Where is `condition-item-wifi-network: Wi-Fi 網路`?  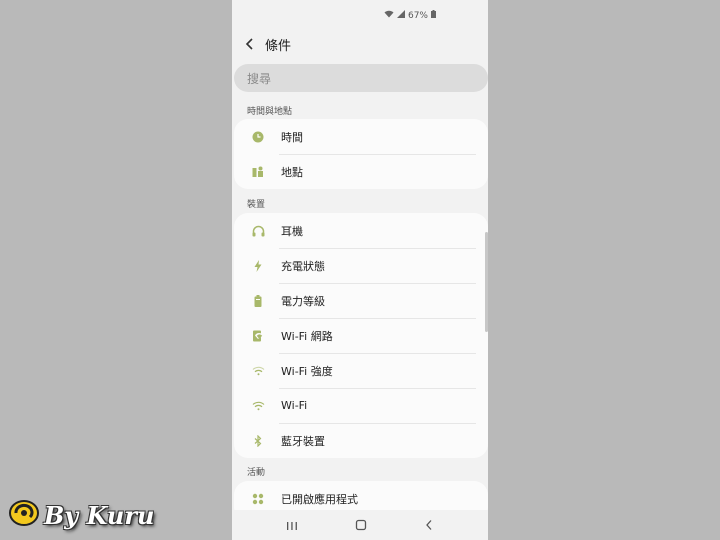
condition-item-wifi-network: Wi-Fi 網路 is located at coordinates (361, 335).